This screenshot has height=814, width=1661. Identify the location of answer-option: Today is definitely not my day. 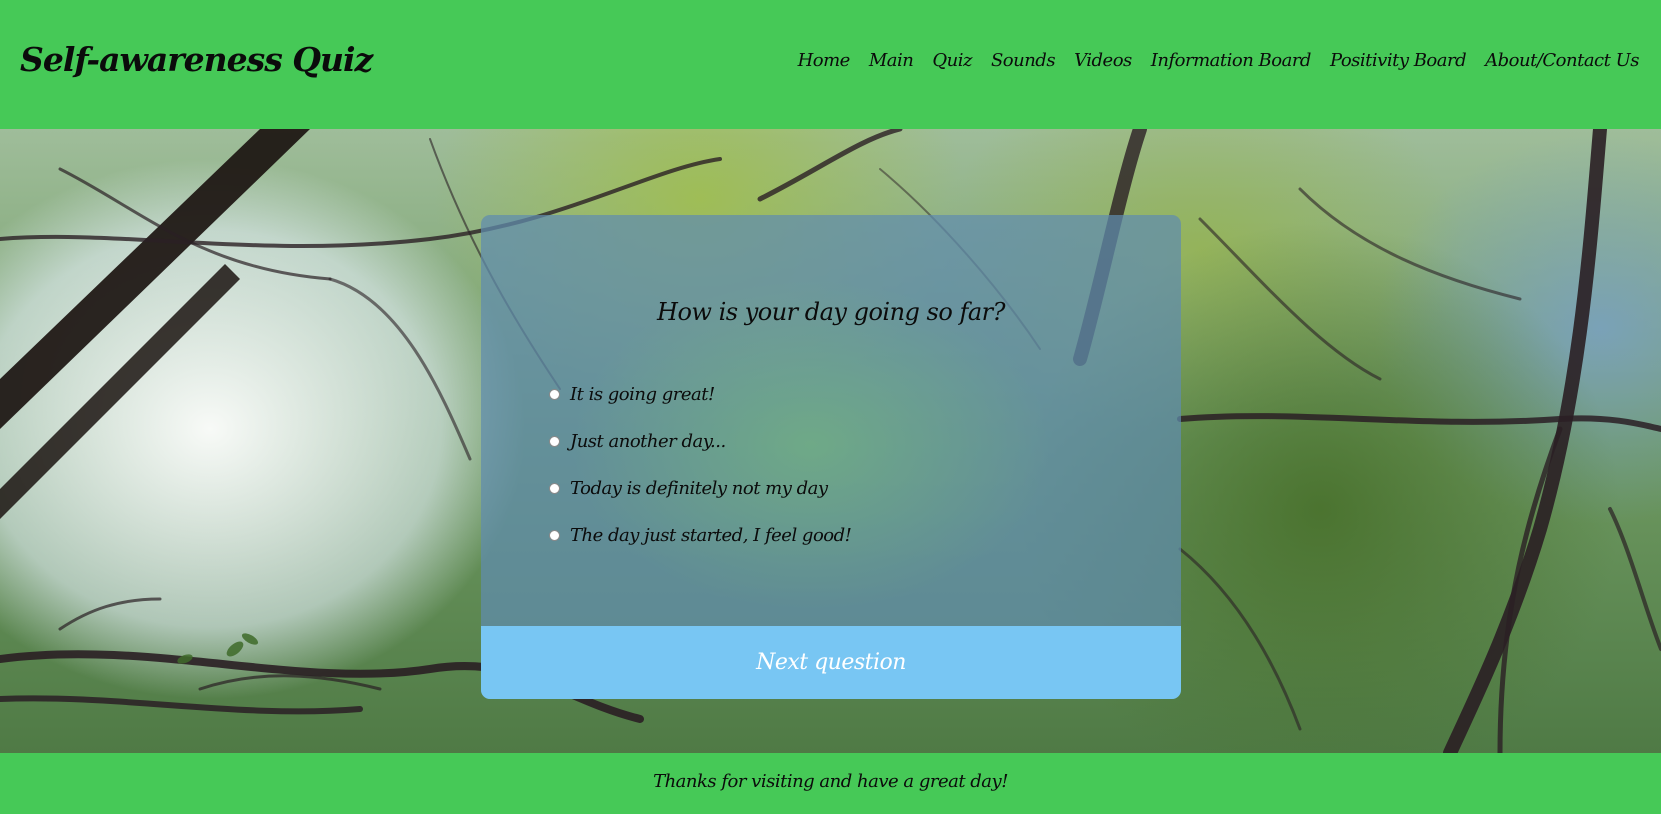
(700, 488).